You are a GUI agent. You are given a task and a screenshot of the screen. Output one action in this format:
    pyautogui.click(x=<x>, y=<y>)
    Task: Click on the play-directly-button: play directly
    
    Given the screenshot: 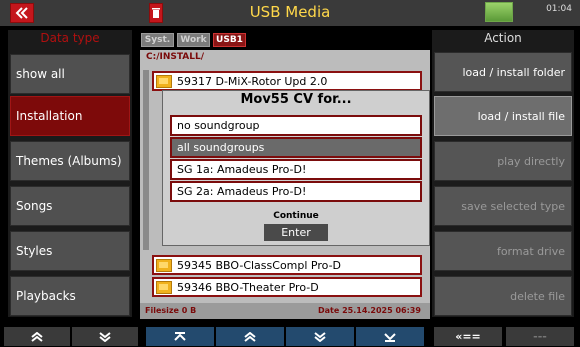 What is the action you would take?
    pyautogui.click(x=503, y=161)
    